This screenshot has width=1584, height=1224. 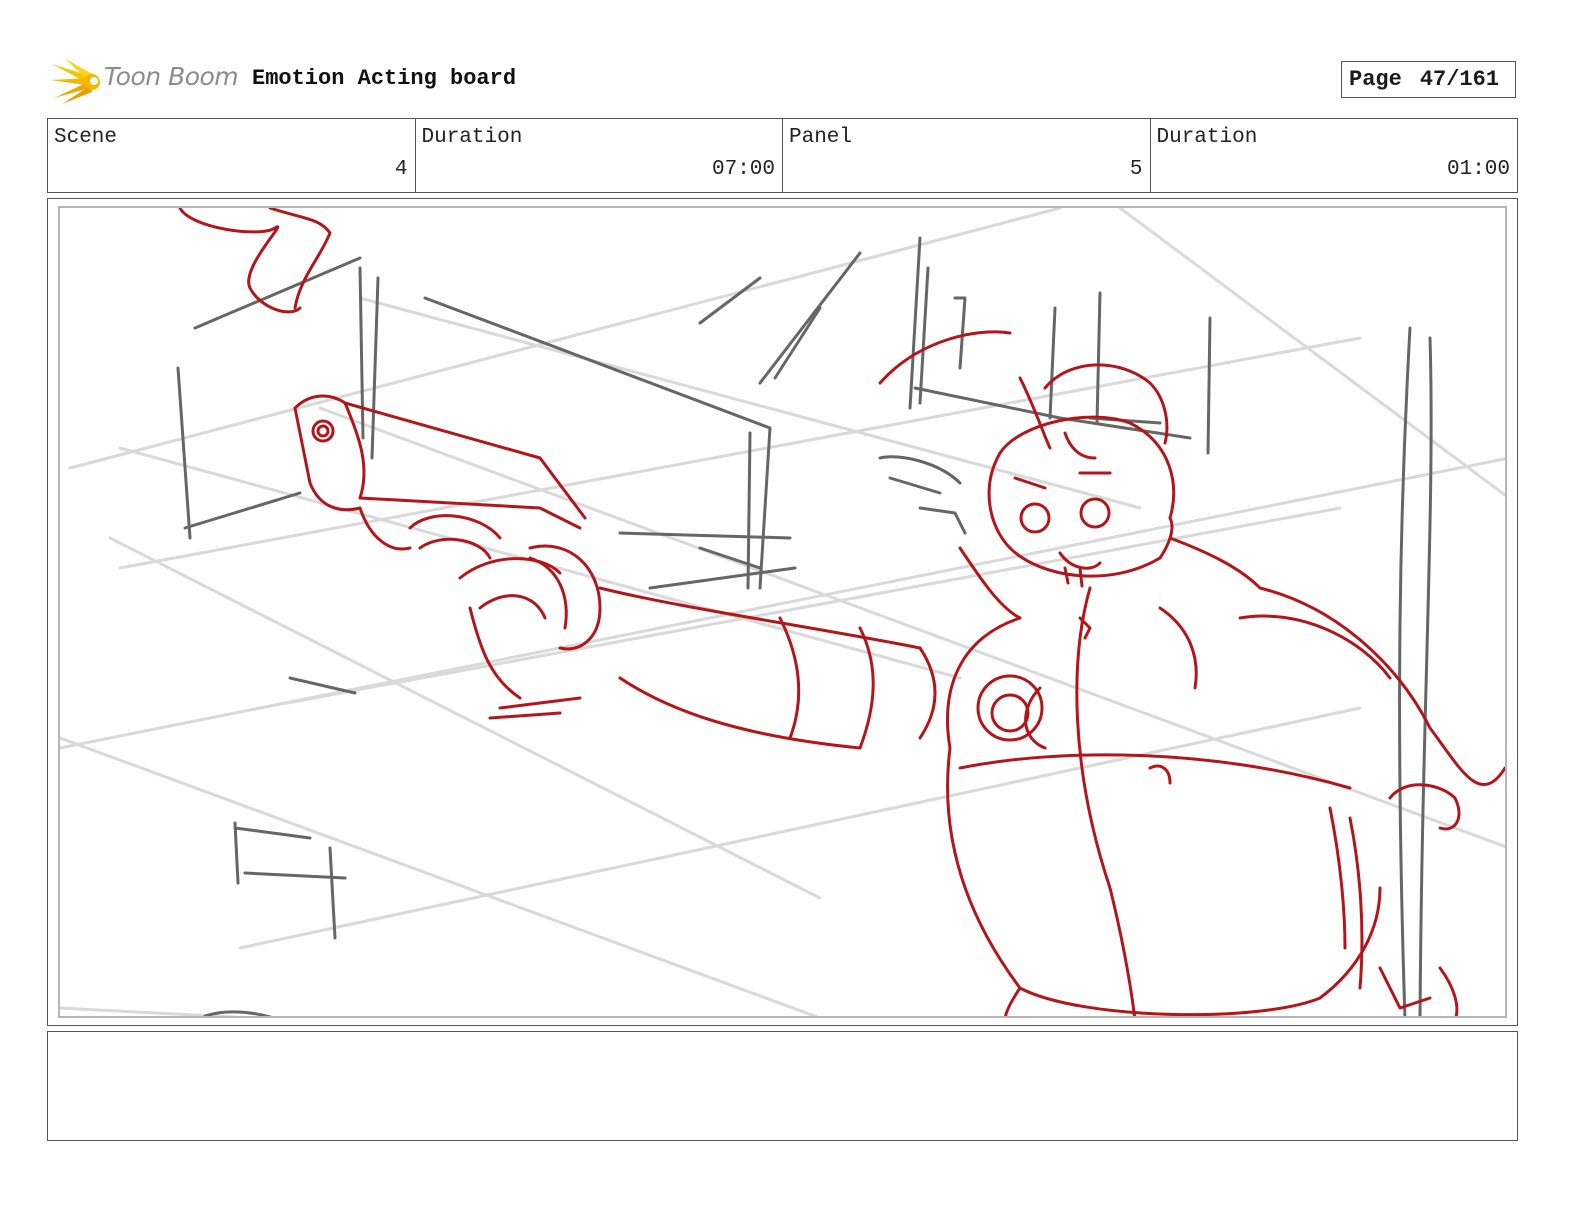 What do you see at coordinates (1375, 79) in the screenshot?
I see `page-label: Page` at bounding box center [1375, 79].